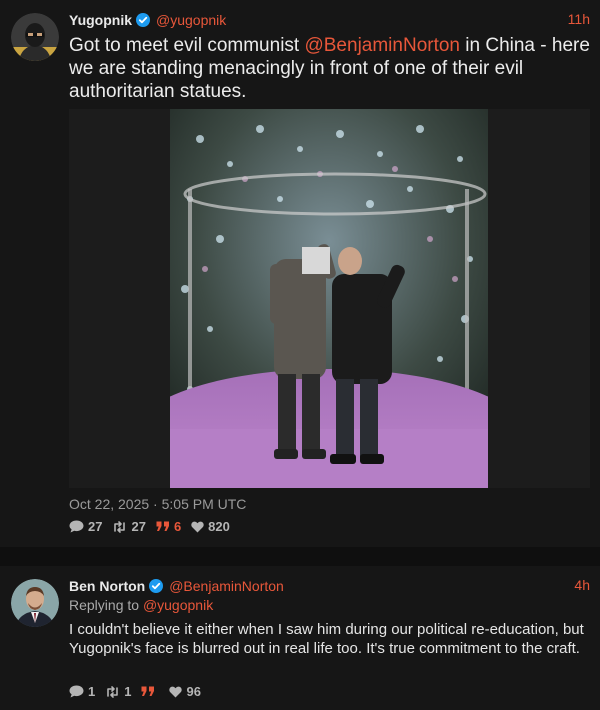 The height and width of the screenshot is (710, 600). I want to click on author-name: Yugopnik, so click(100, 20).